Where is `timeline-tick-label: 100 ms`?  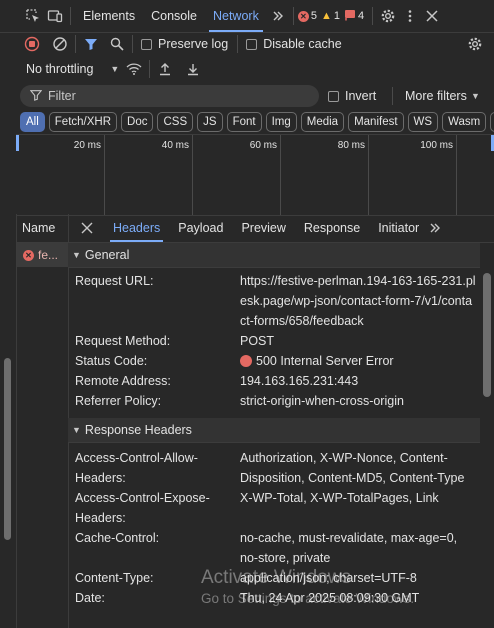 timeline-tick-label: 100 ms is located at coordinates (436, 145).